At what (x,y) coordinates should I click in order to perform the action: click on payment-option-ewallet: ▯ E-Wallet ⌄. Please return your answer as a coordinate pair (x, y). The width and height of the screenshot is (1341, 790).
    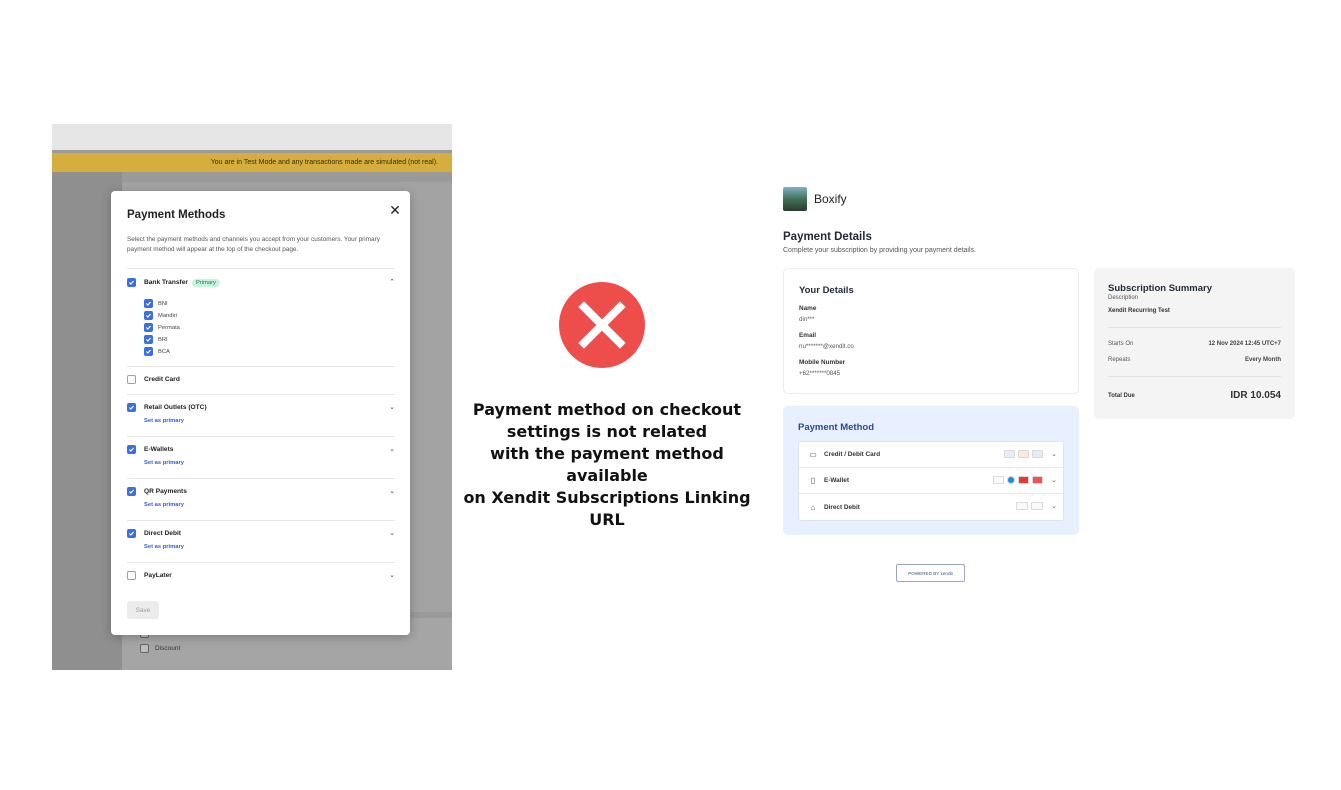
    Looking at the image, I should click on (931, 481).